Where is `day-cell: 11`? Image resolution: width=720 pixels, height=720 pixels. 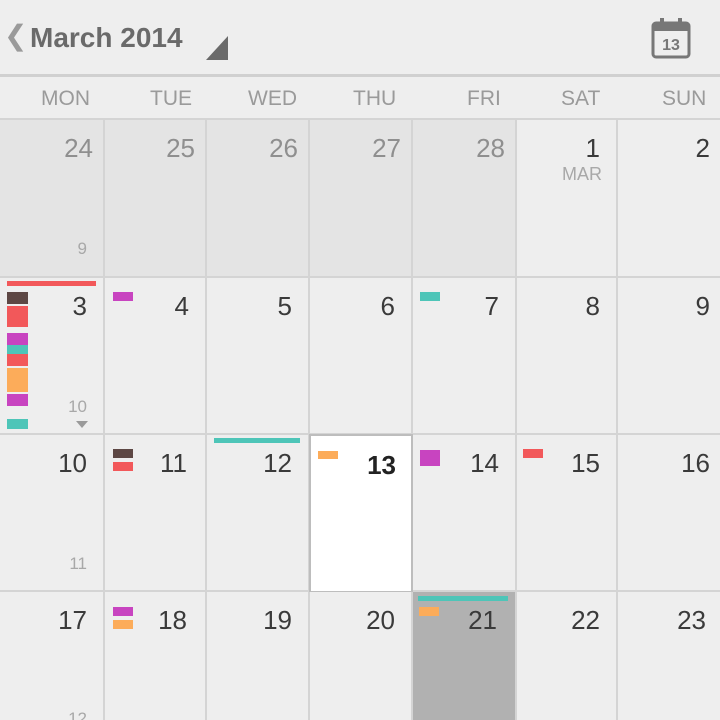
day-cell: 11 is located at coordinates (156, 513).